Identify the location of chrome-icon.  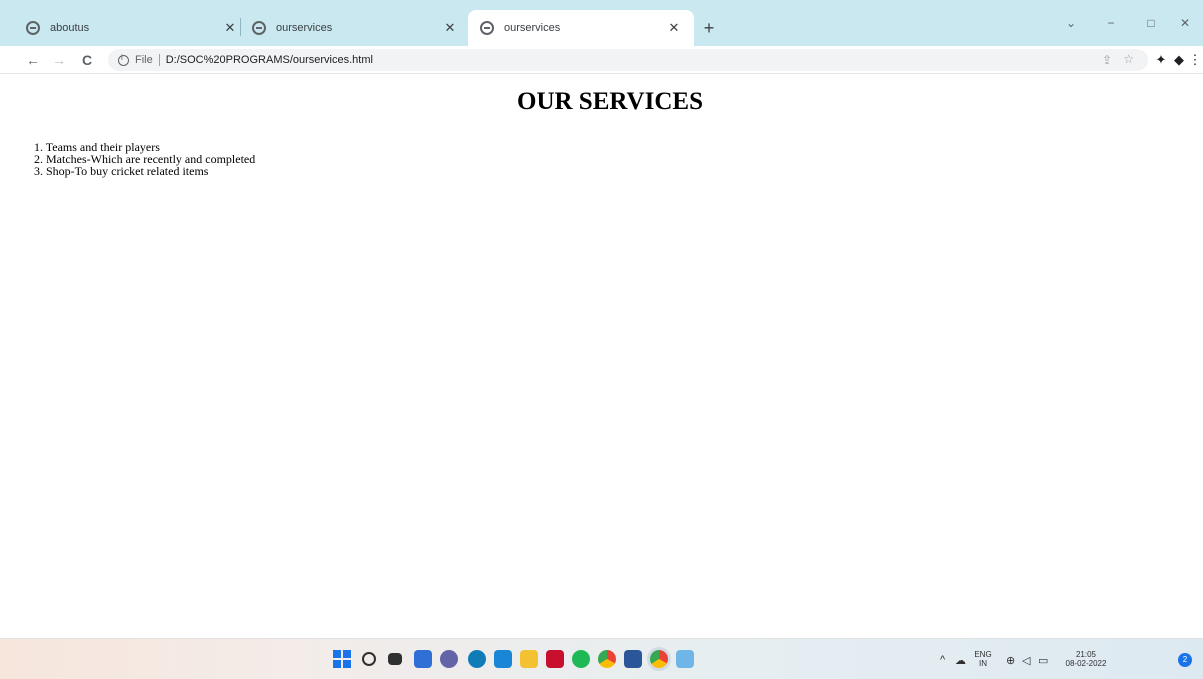
(607, 659).